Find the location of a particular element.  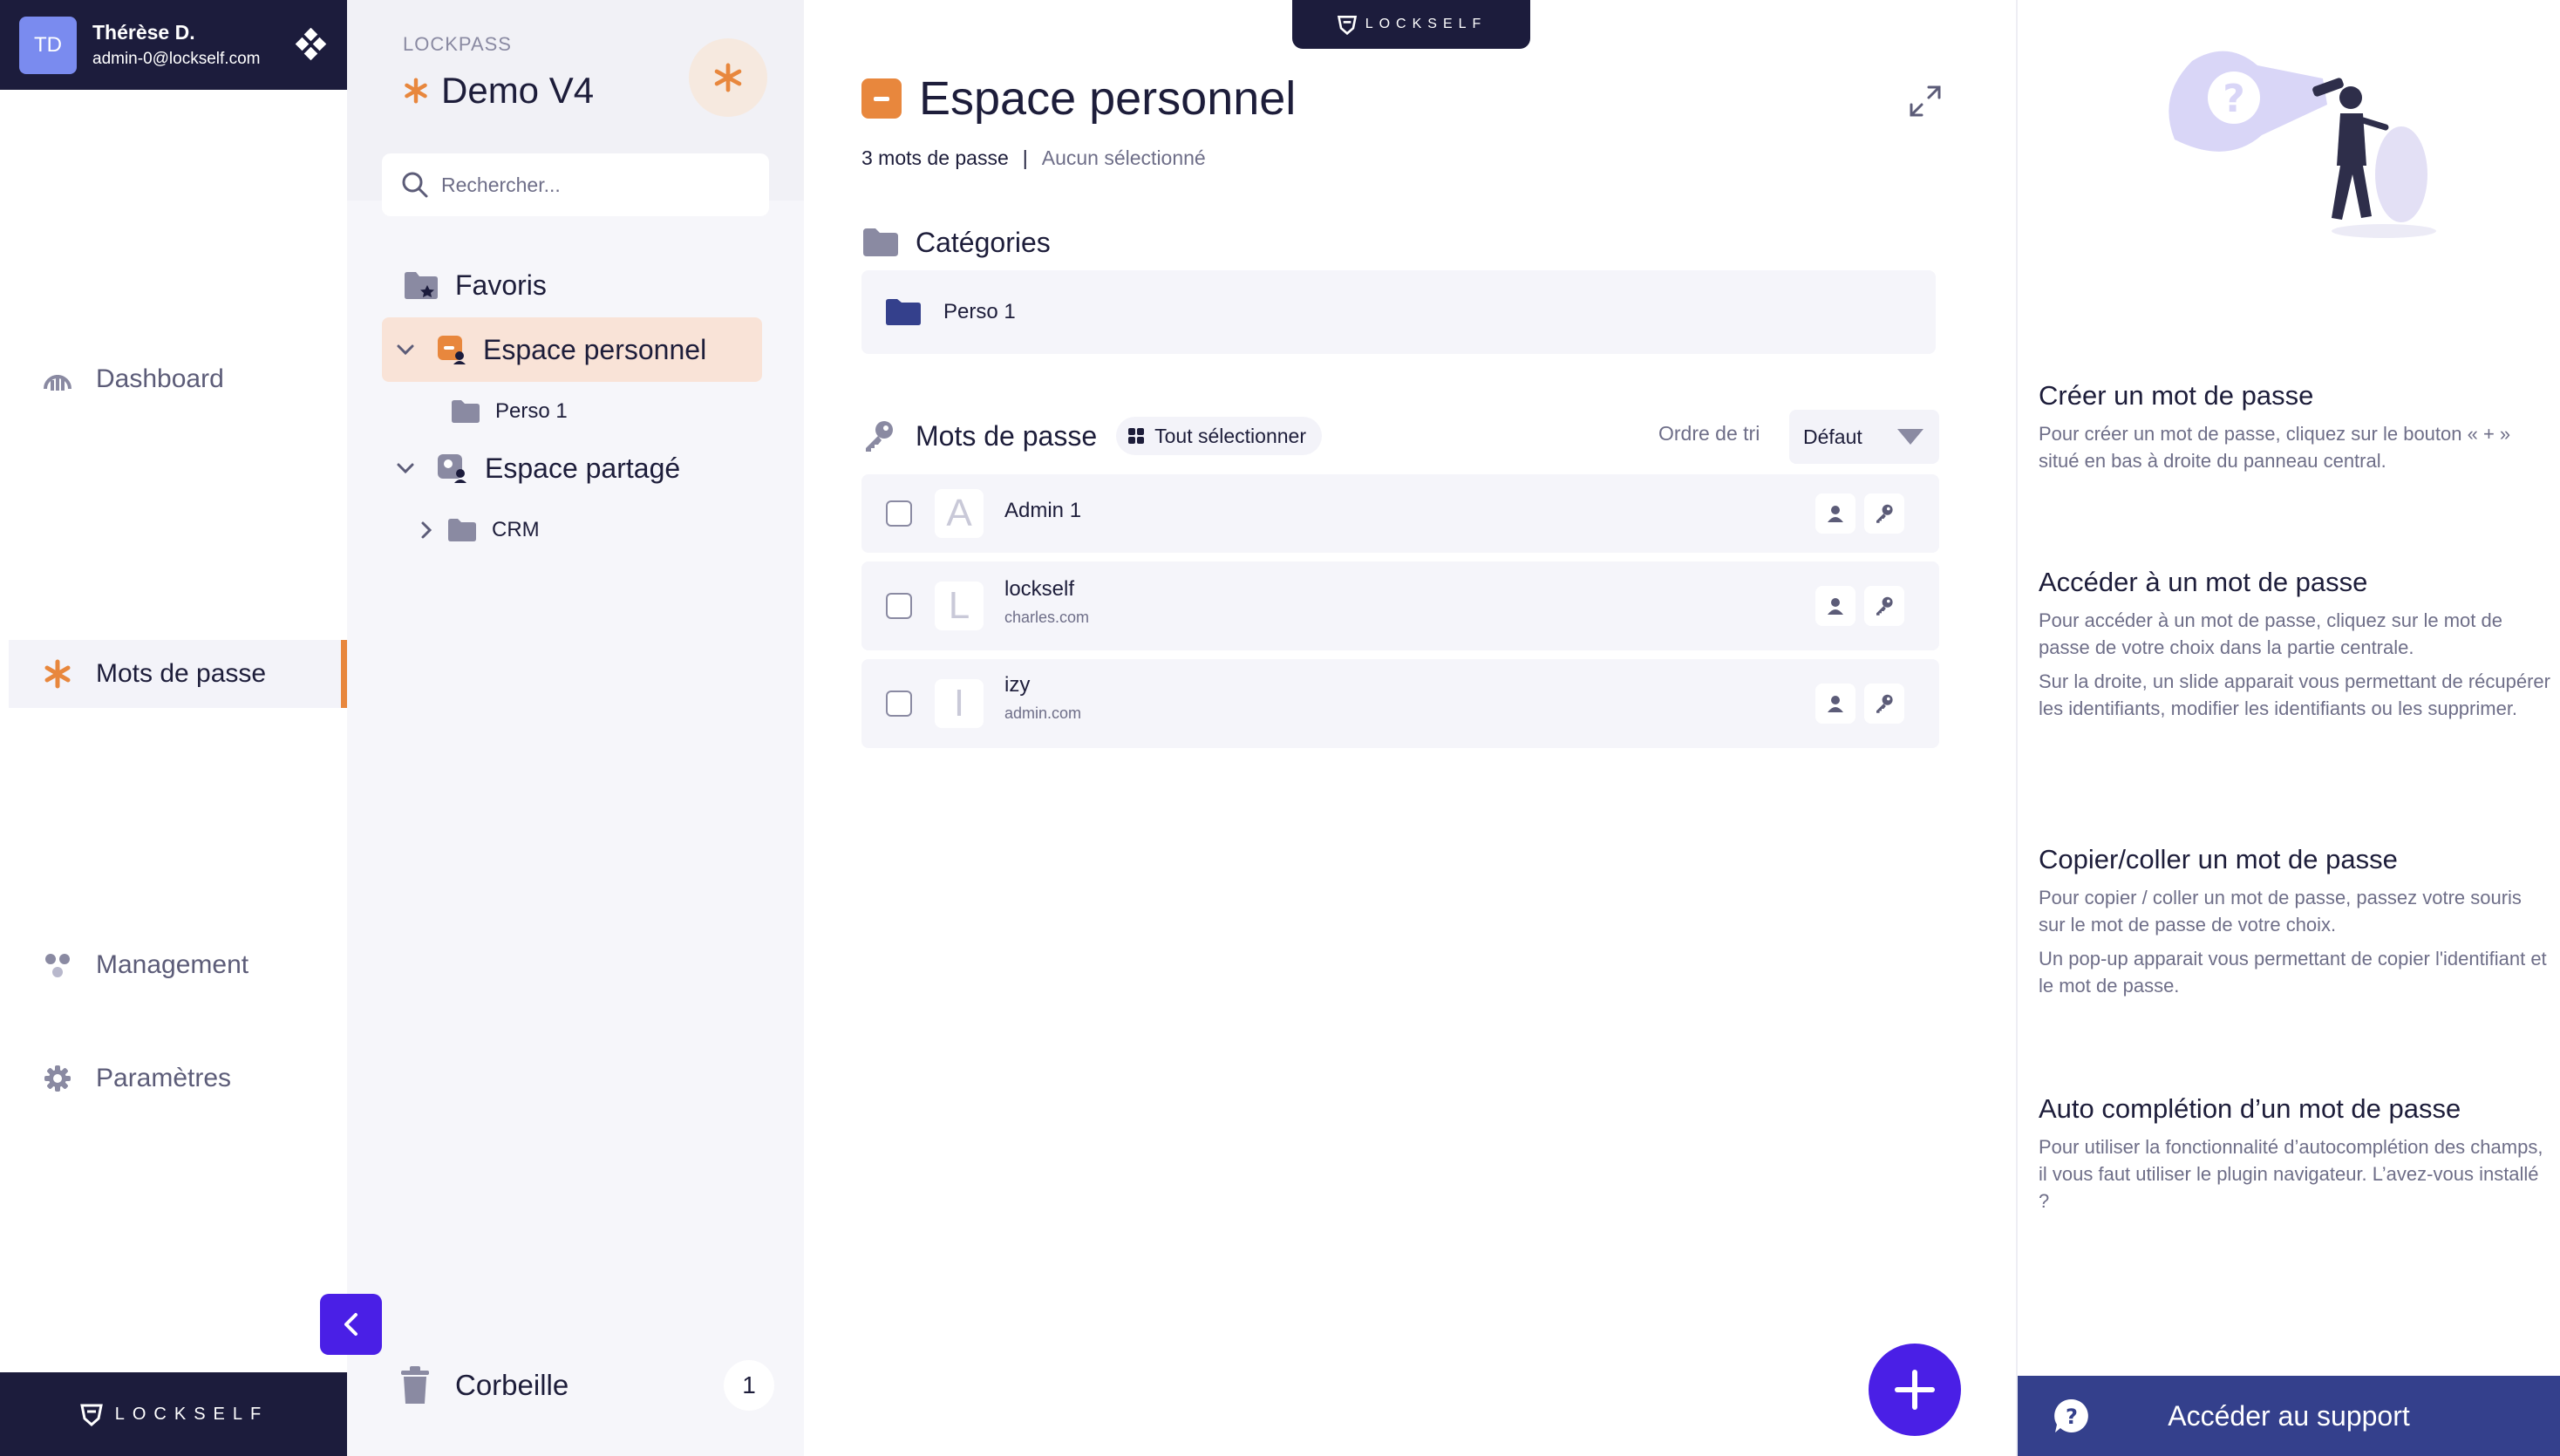

password-name: Admin 1 is located at coordinates (1043, 510).